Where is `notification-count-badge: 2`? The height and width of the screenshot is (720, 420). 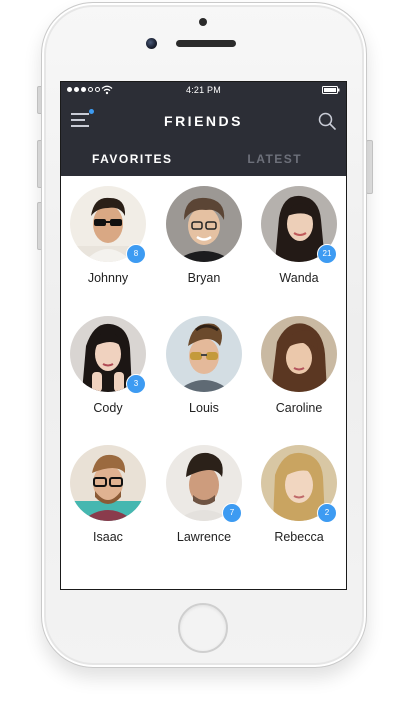
notification-count-badge: 2 is located at coordinates (327, 513).